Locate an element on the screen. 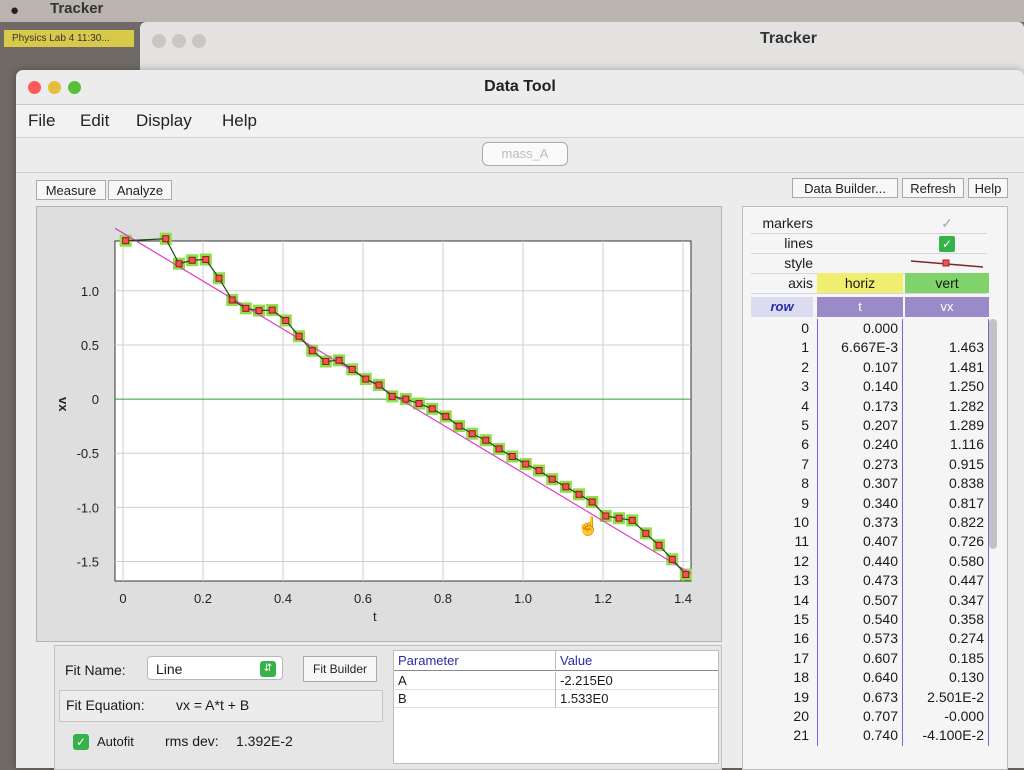  vx-column-header: vx is located at coordinates (947, 307).